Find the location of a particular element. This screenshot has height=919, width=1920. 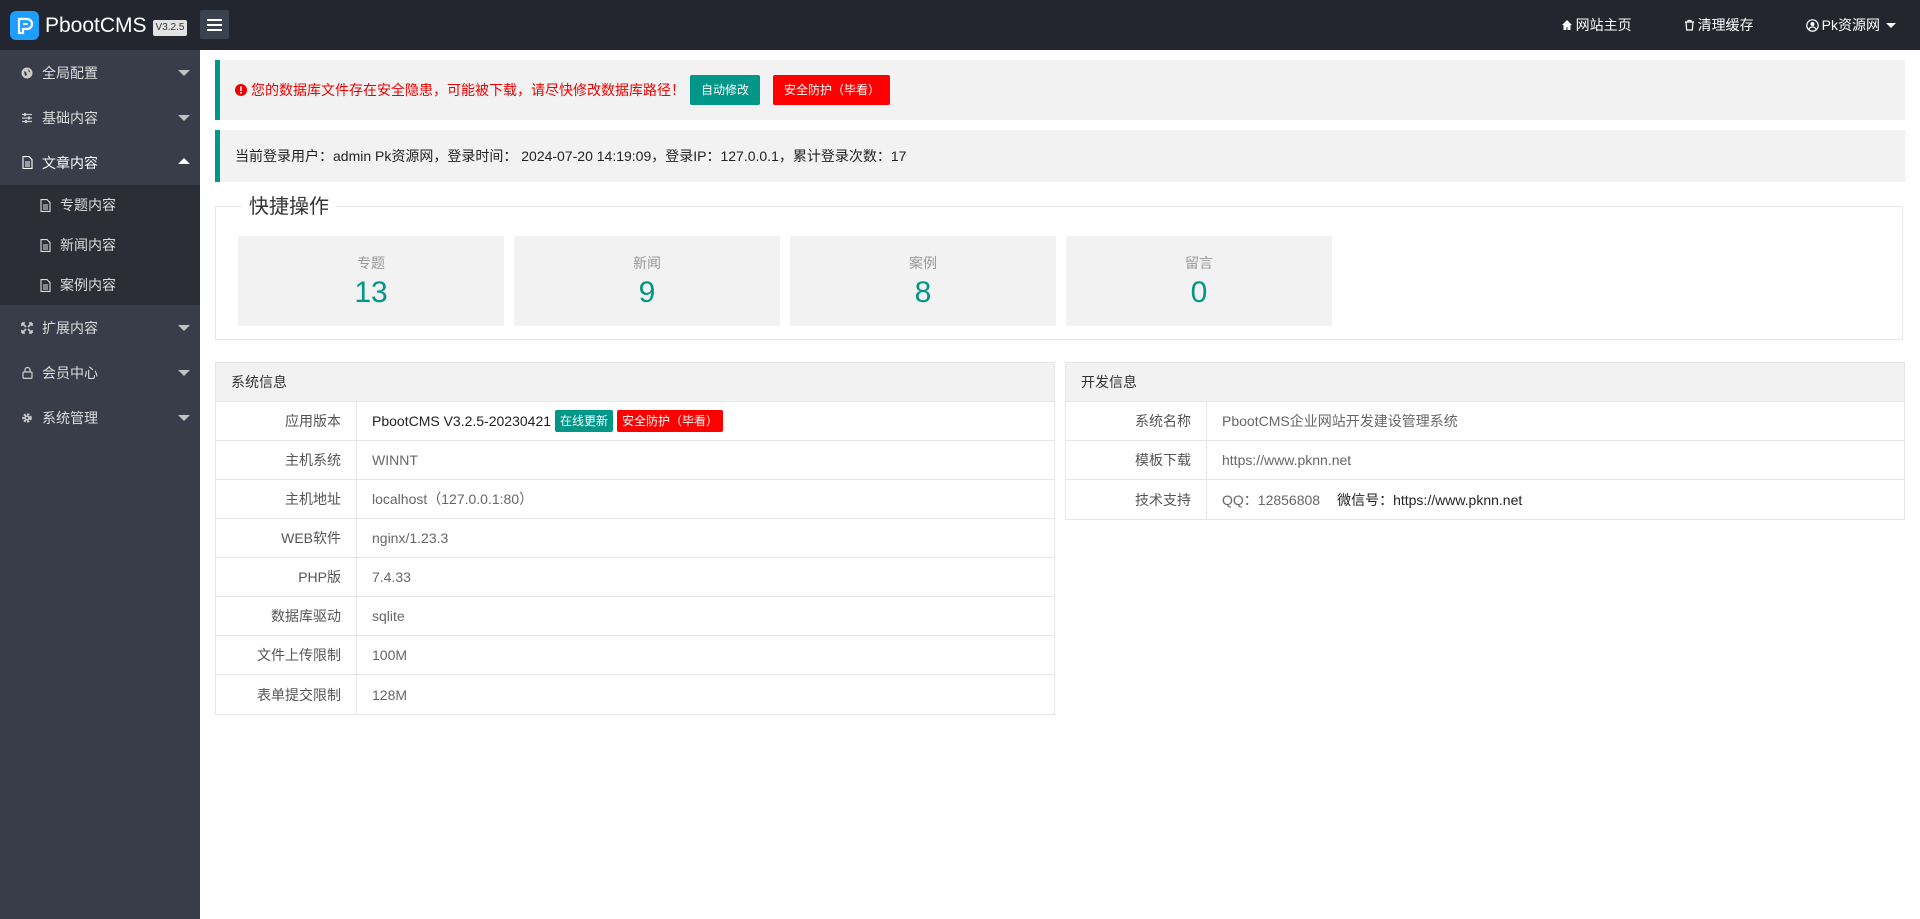

sidebar-item-system-management: 系统管理 is located at coordinates (100, 417).